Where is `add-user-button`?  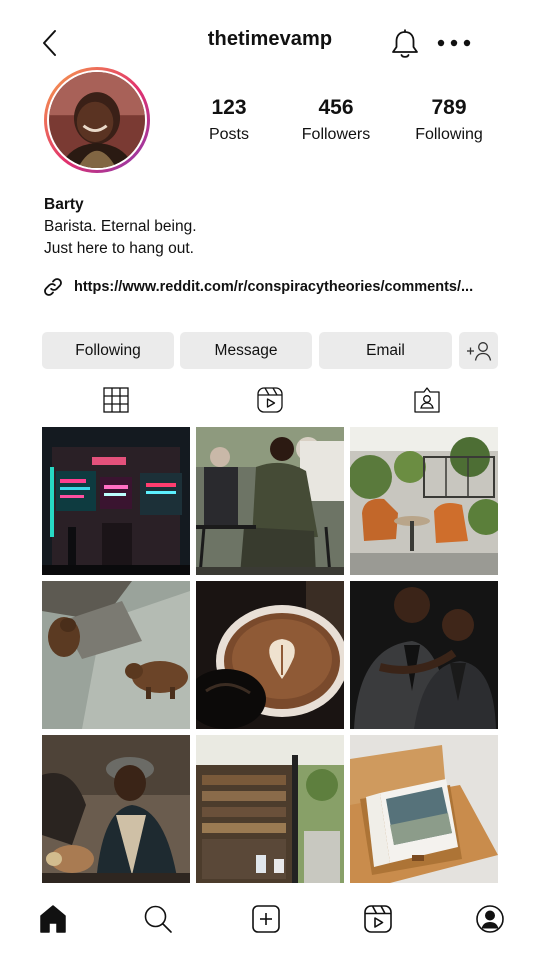
add-user-button is located at coordinates (478, 350).